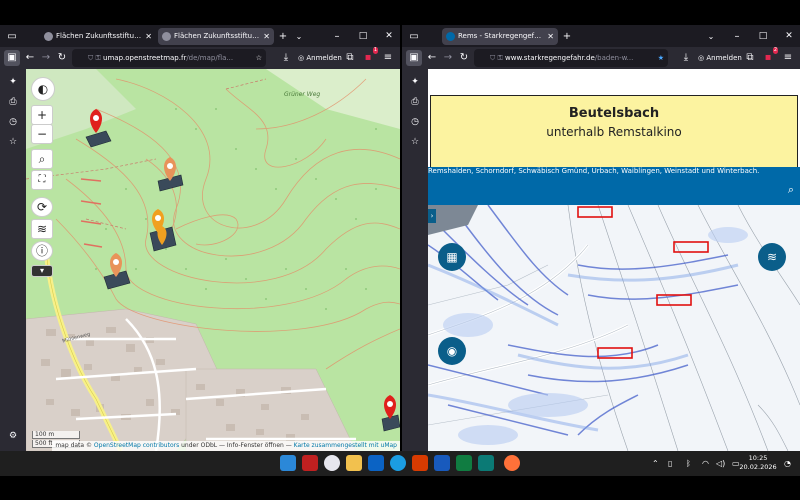 This screenshot has height=500, width=800. Describe the element at coordinates (13, 436) in the screenshot. I see `settings-icon: ⚙` at that location.